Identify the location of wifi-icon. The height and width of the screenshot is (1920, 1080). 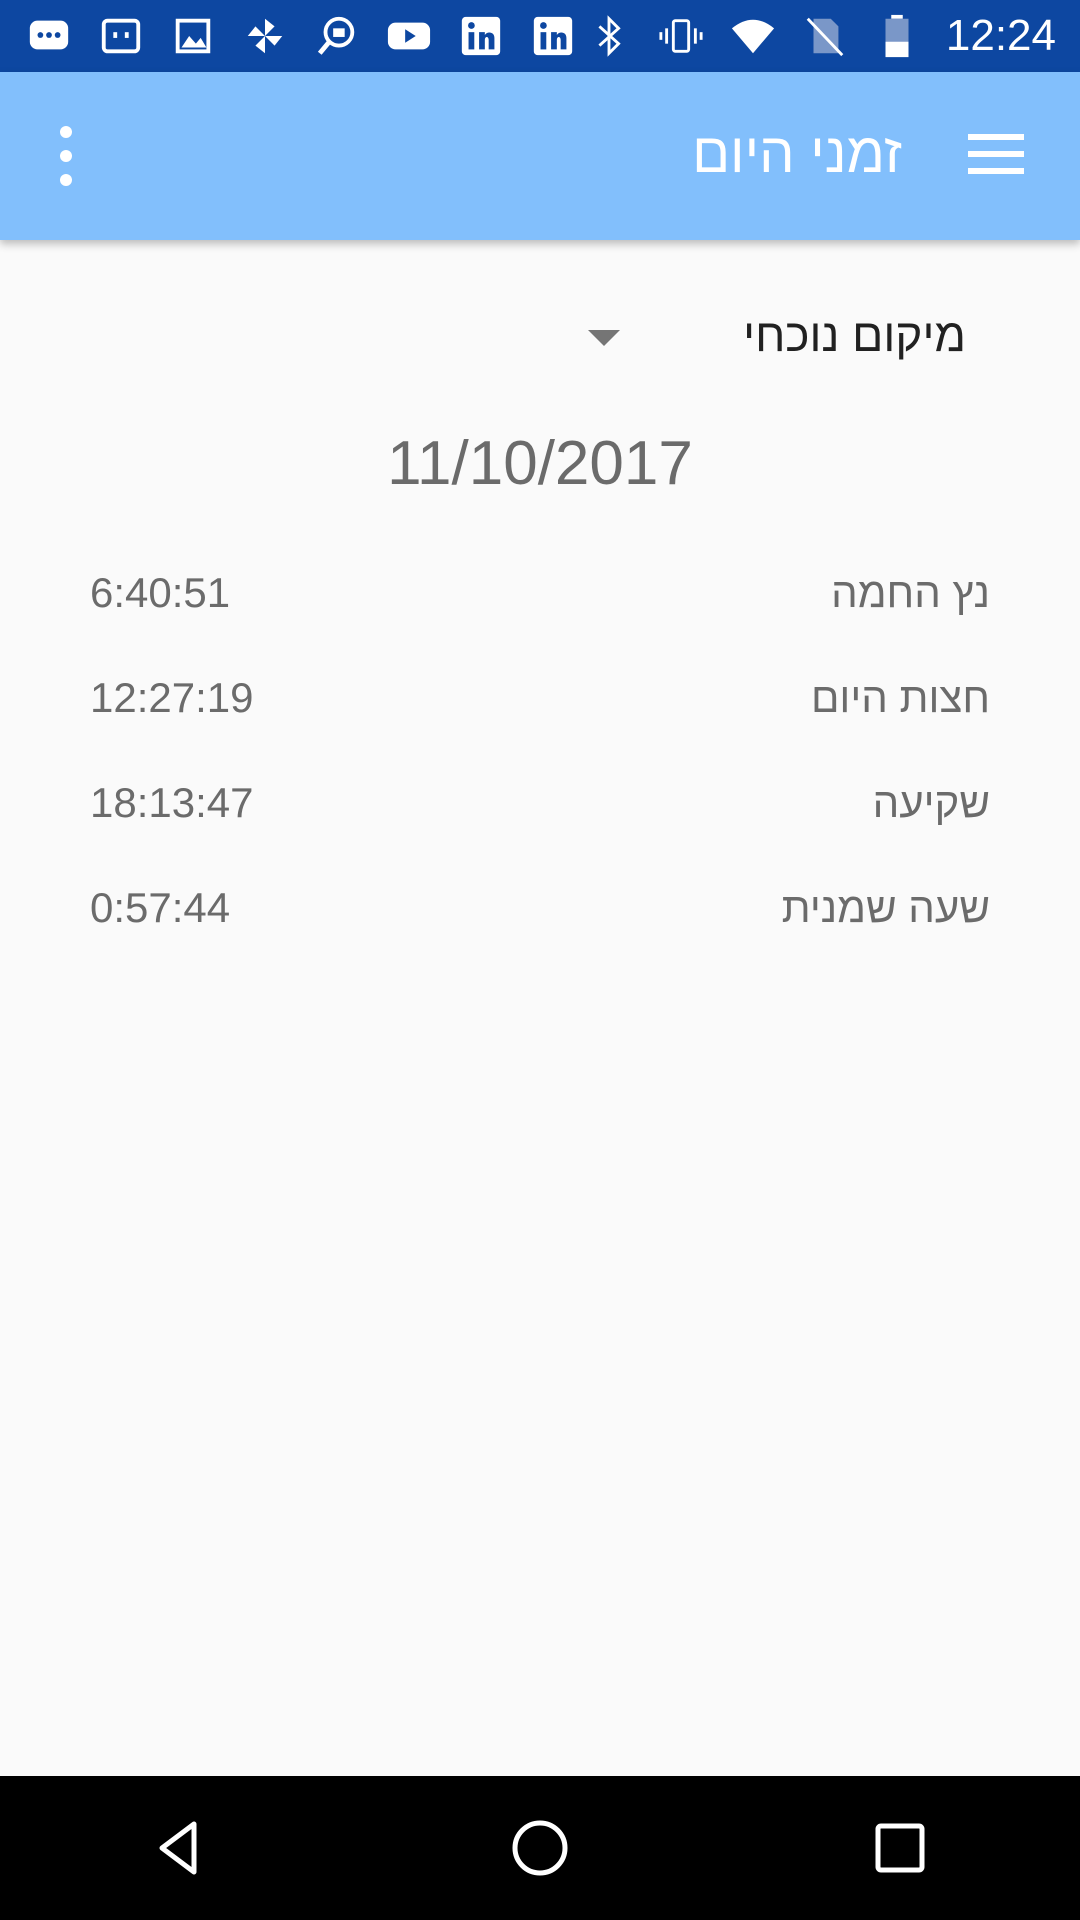
(753, 36).